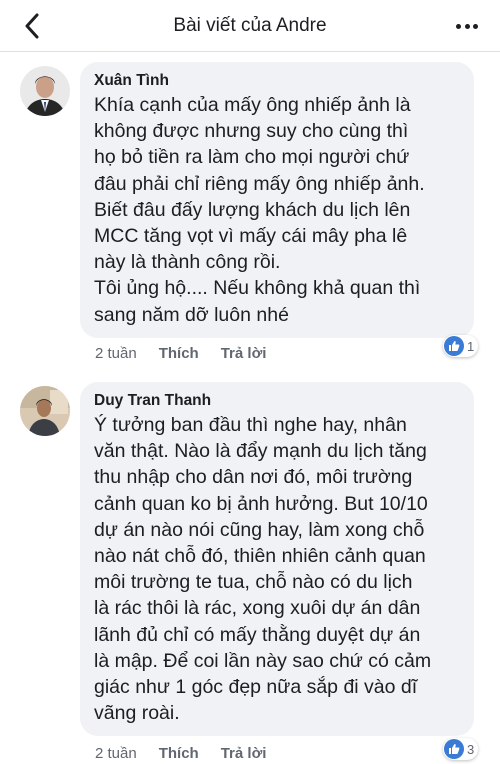 The image size is (500, 764). I want to click on more-options-button, so click(467, 26).